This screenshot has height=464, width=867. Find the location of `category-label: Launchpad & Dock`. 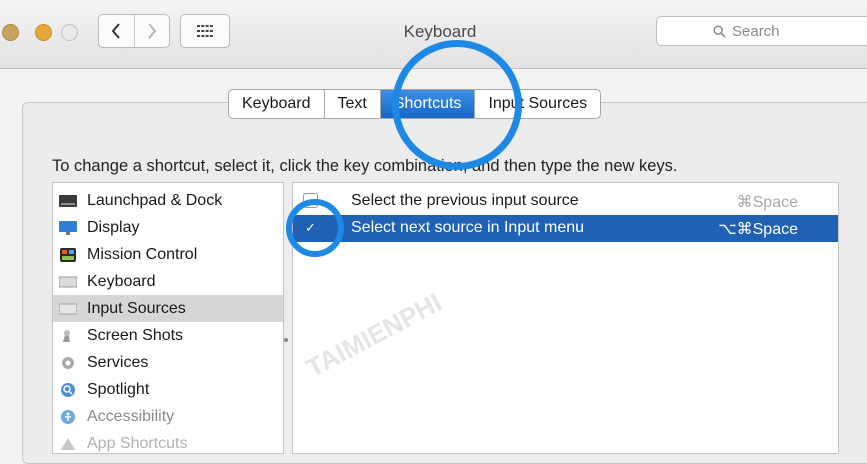

category-label: Launchpad & Dock is located at coordinates (155, 200).